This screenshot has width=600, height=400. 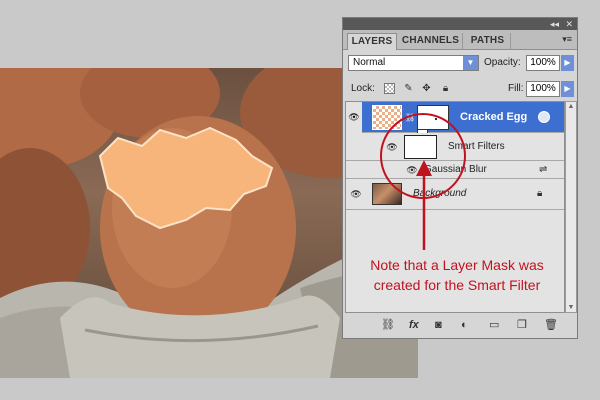 What do you see at coordinates (414, 325) in the screenshot?
I see `fx-icon: fx` at bounding box center [414, 325].